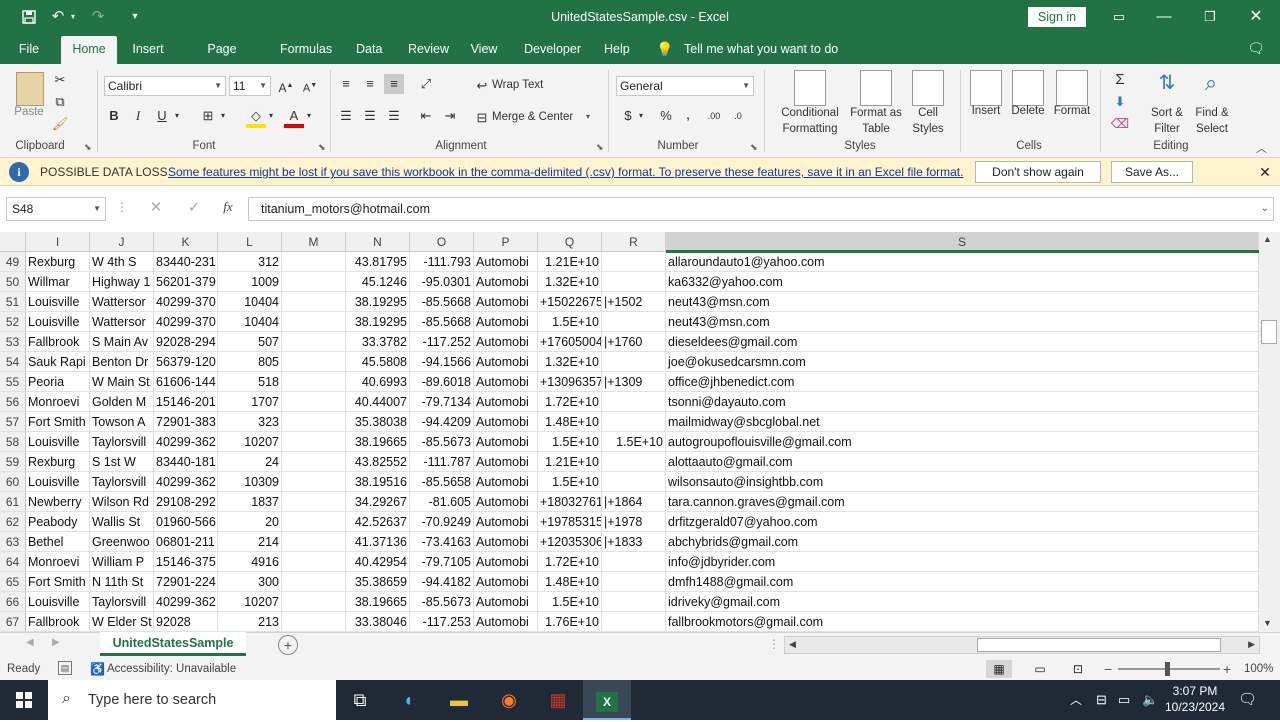  Describe the element at coordinates (517, 85) in the screenshot. I see `wrap-text-button: Wrap Text` at that location.